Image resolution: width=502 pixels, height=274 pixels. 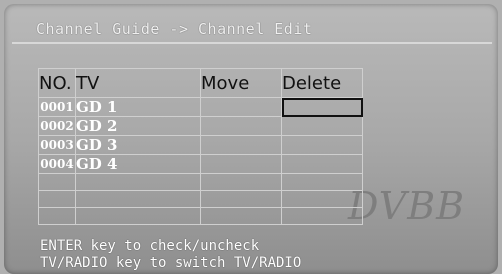 I want to click on table-row: 0003 GD 3, so click(x=200, y=145).